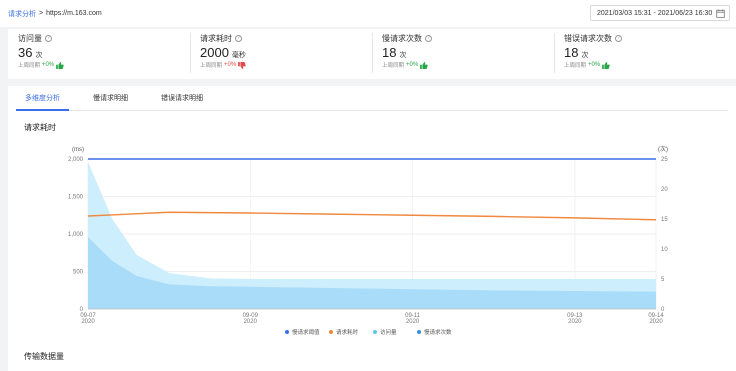 The width and height of the screenshot is (736, 371). Describe the element at coordinates (216, 38) in the screenshot. I see `stat-title: 请求耗时` at that location.